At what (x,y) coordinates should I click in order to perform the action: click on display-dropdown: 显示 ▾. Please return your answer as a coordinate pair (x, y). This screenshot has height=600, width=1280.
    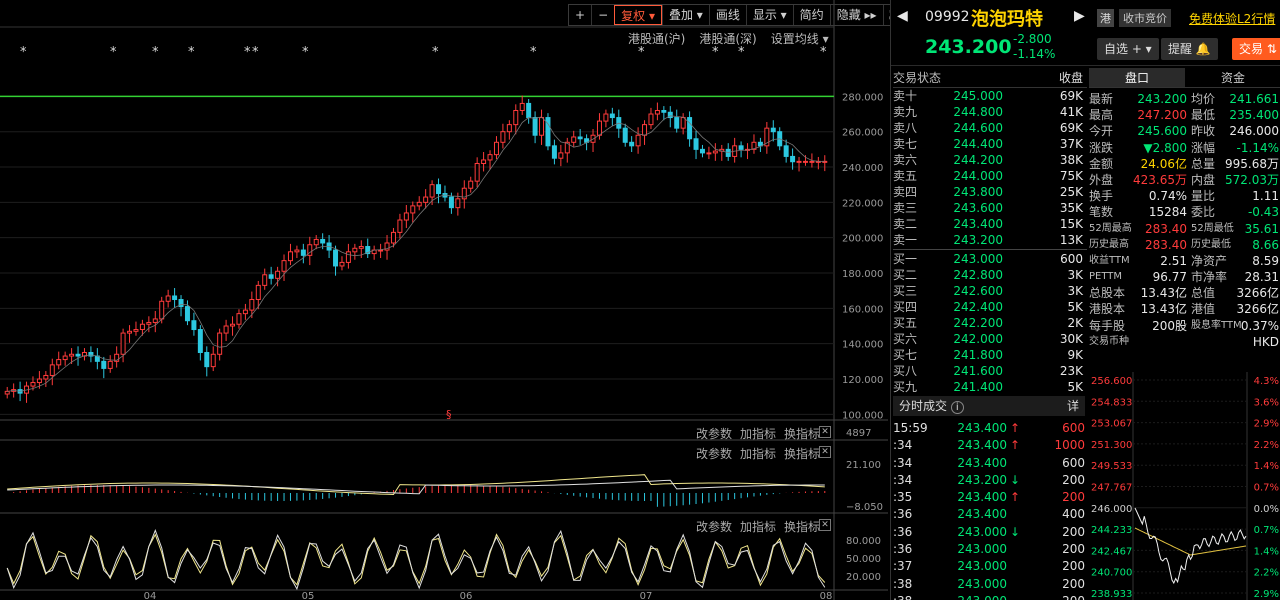
    Looking at the image, I should click on (769, 15).